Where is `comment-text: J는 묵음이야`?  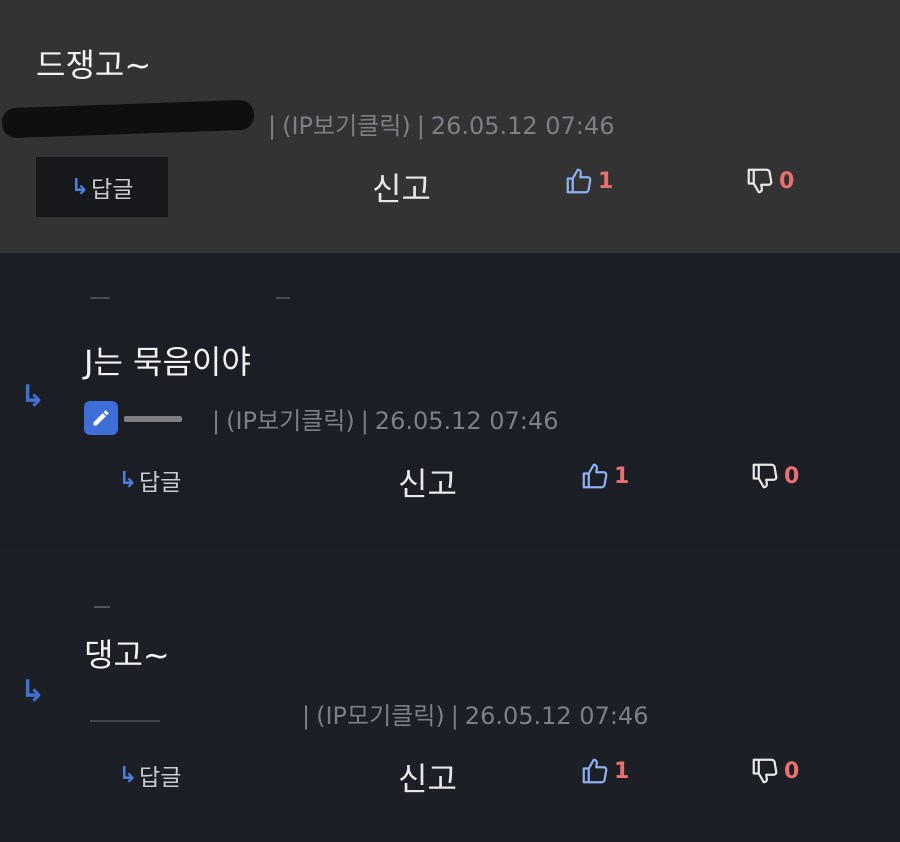 comment-text: J는 묵음이야 is located at coordinates (167, 362).